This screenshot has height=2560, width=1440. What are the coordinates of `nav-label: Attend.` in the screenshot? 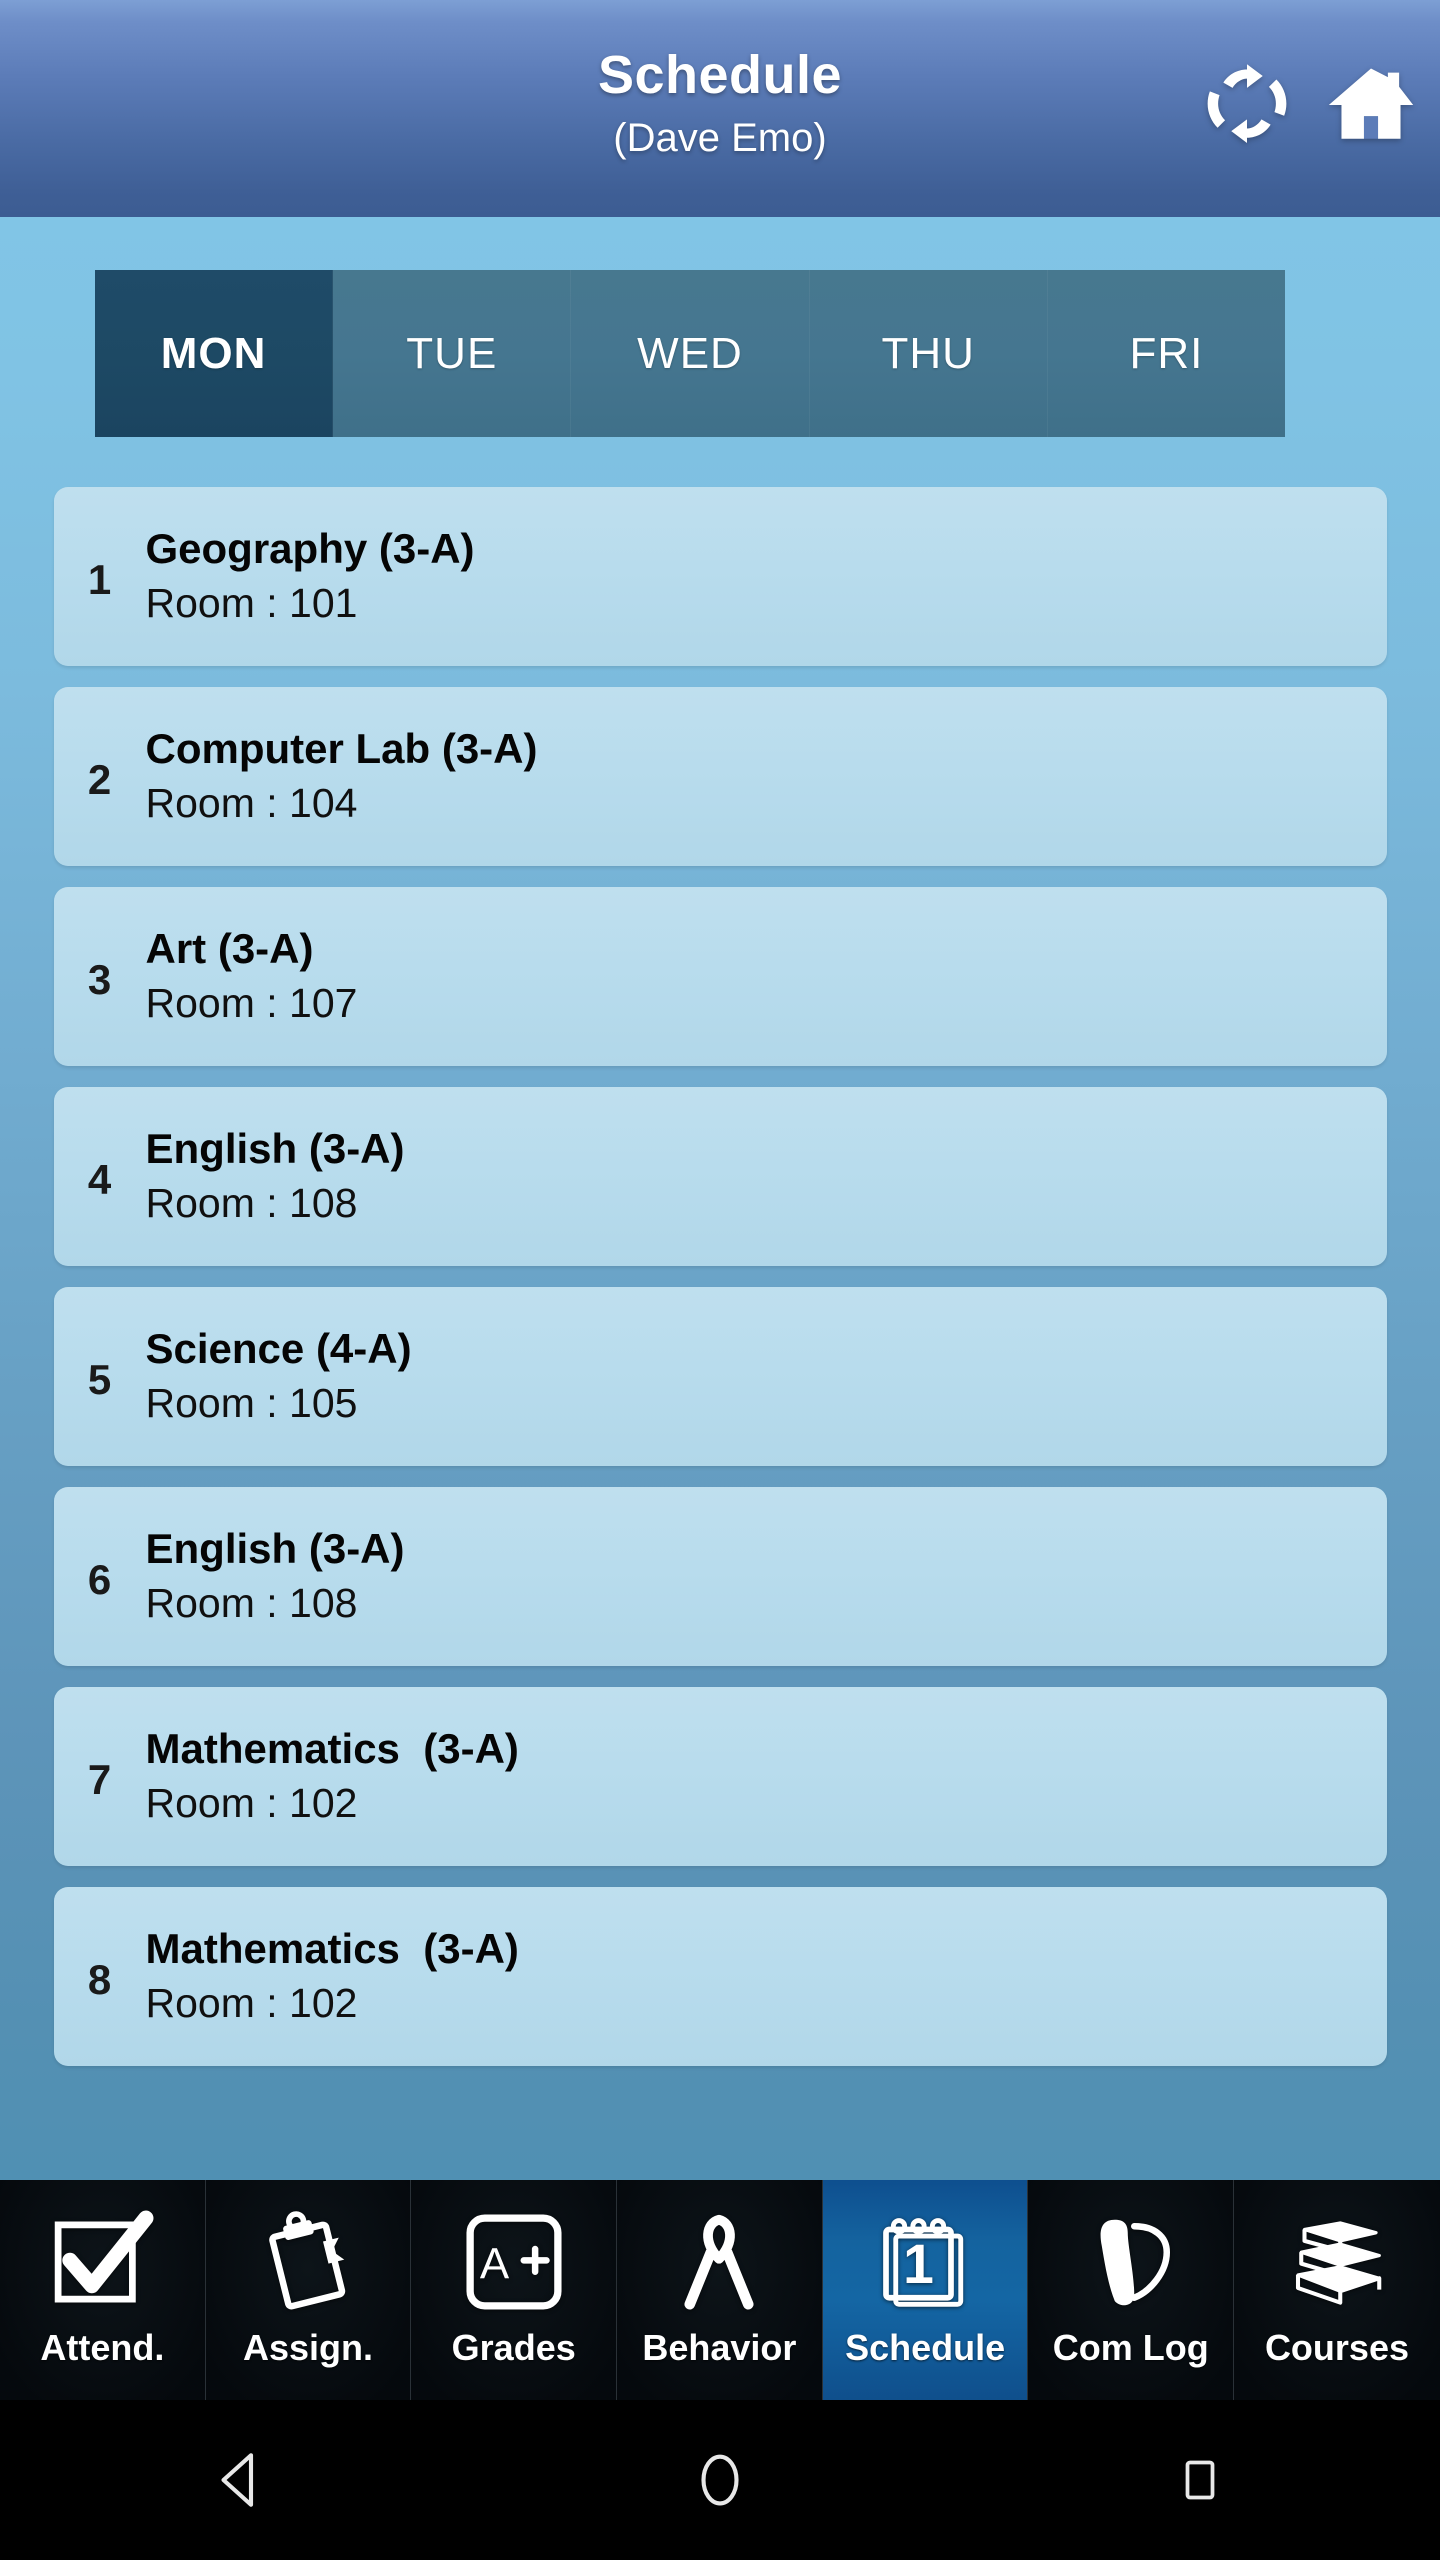 It's located at (102, 2347).